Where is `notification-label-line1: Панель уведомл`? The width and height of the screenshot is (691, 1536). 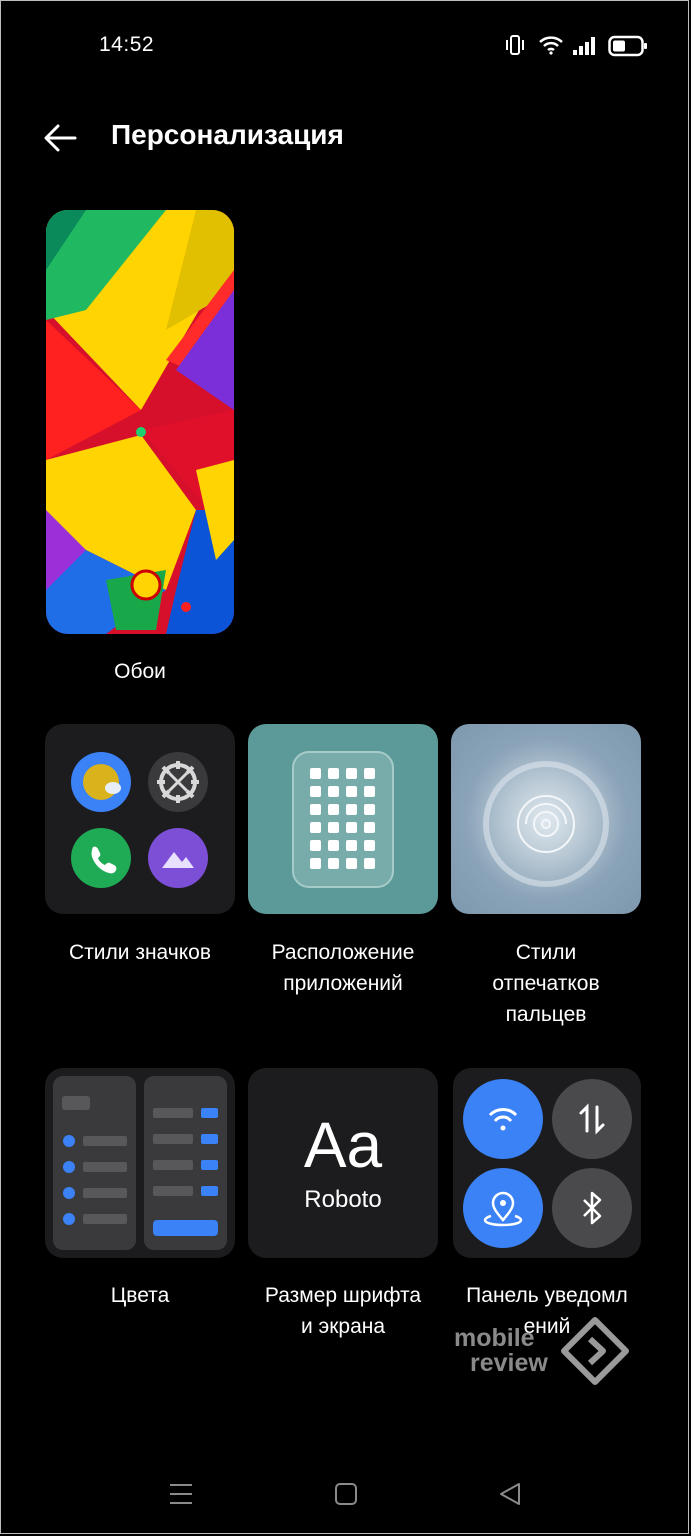 notification-label-line1: Панель уведомл is located at coordinates (547, 1295).